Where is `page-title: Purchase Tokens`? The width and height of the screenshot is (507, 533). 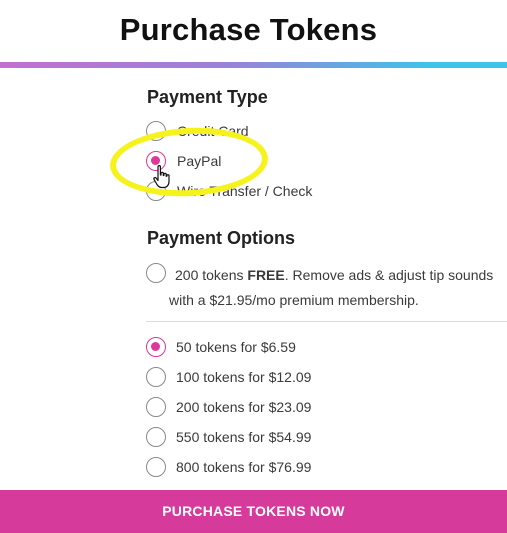 page-title: Purchase Tokens is located at coordinates (248, 29).